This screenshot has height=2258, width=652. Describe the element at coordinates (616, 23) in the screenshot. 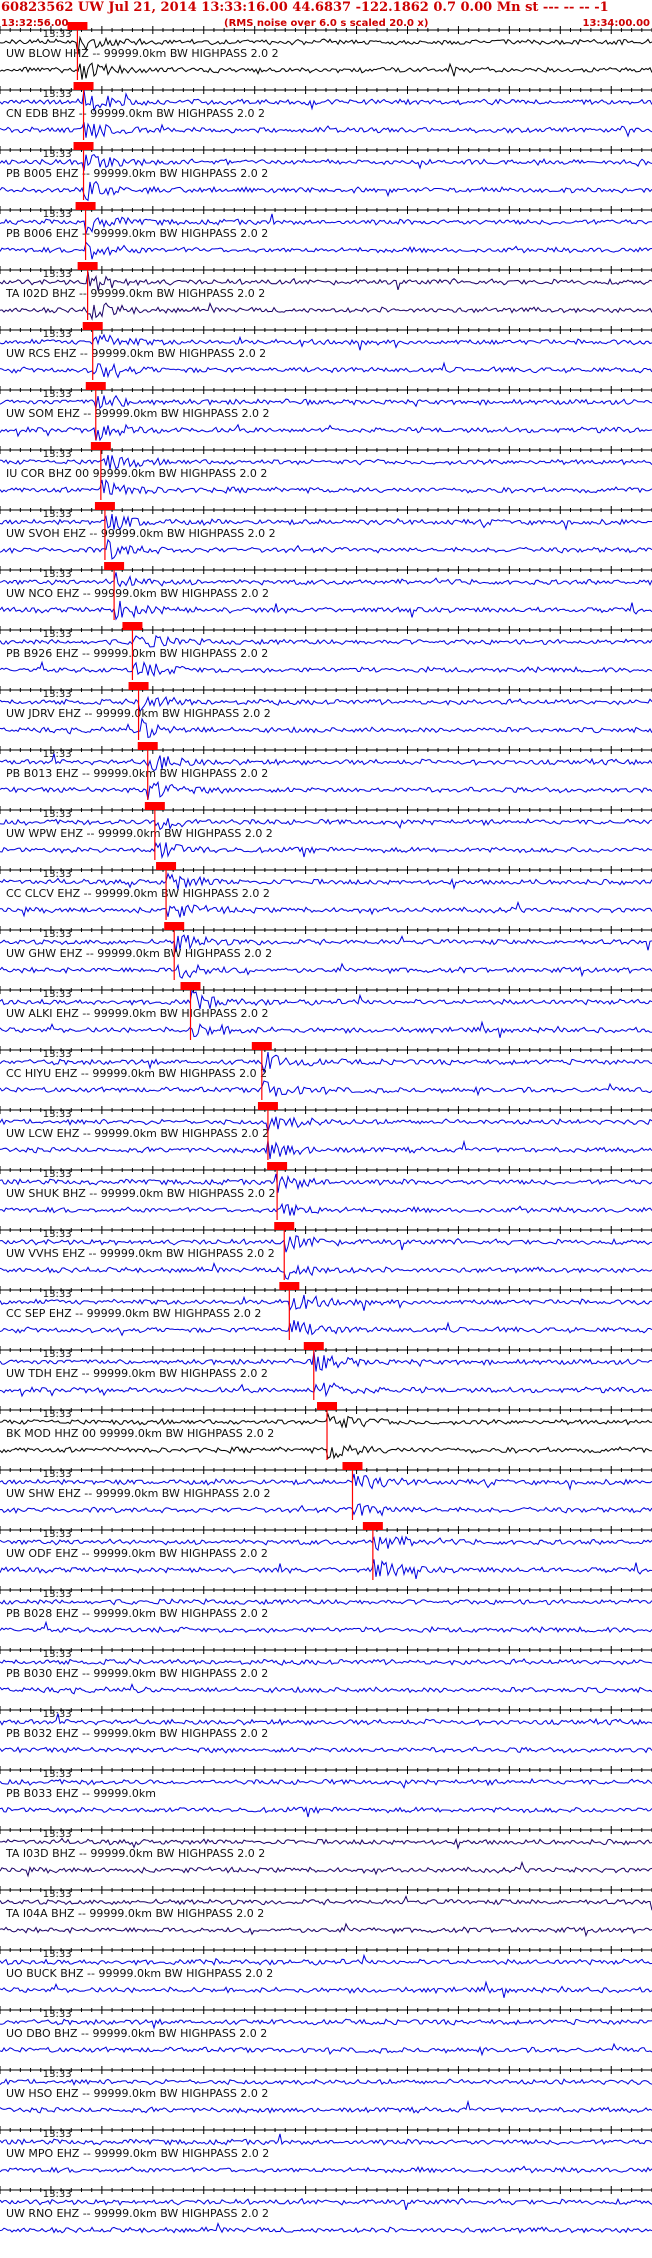

I see `end-time: 13:34:00.00` at that location.